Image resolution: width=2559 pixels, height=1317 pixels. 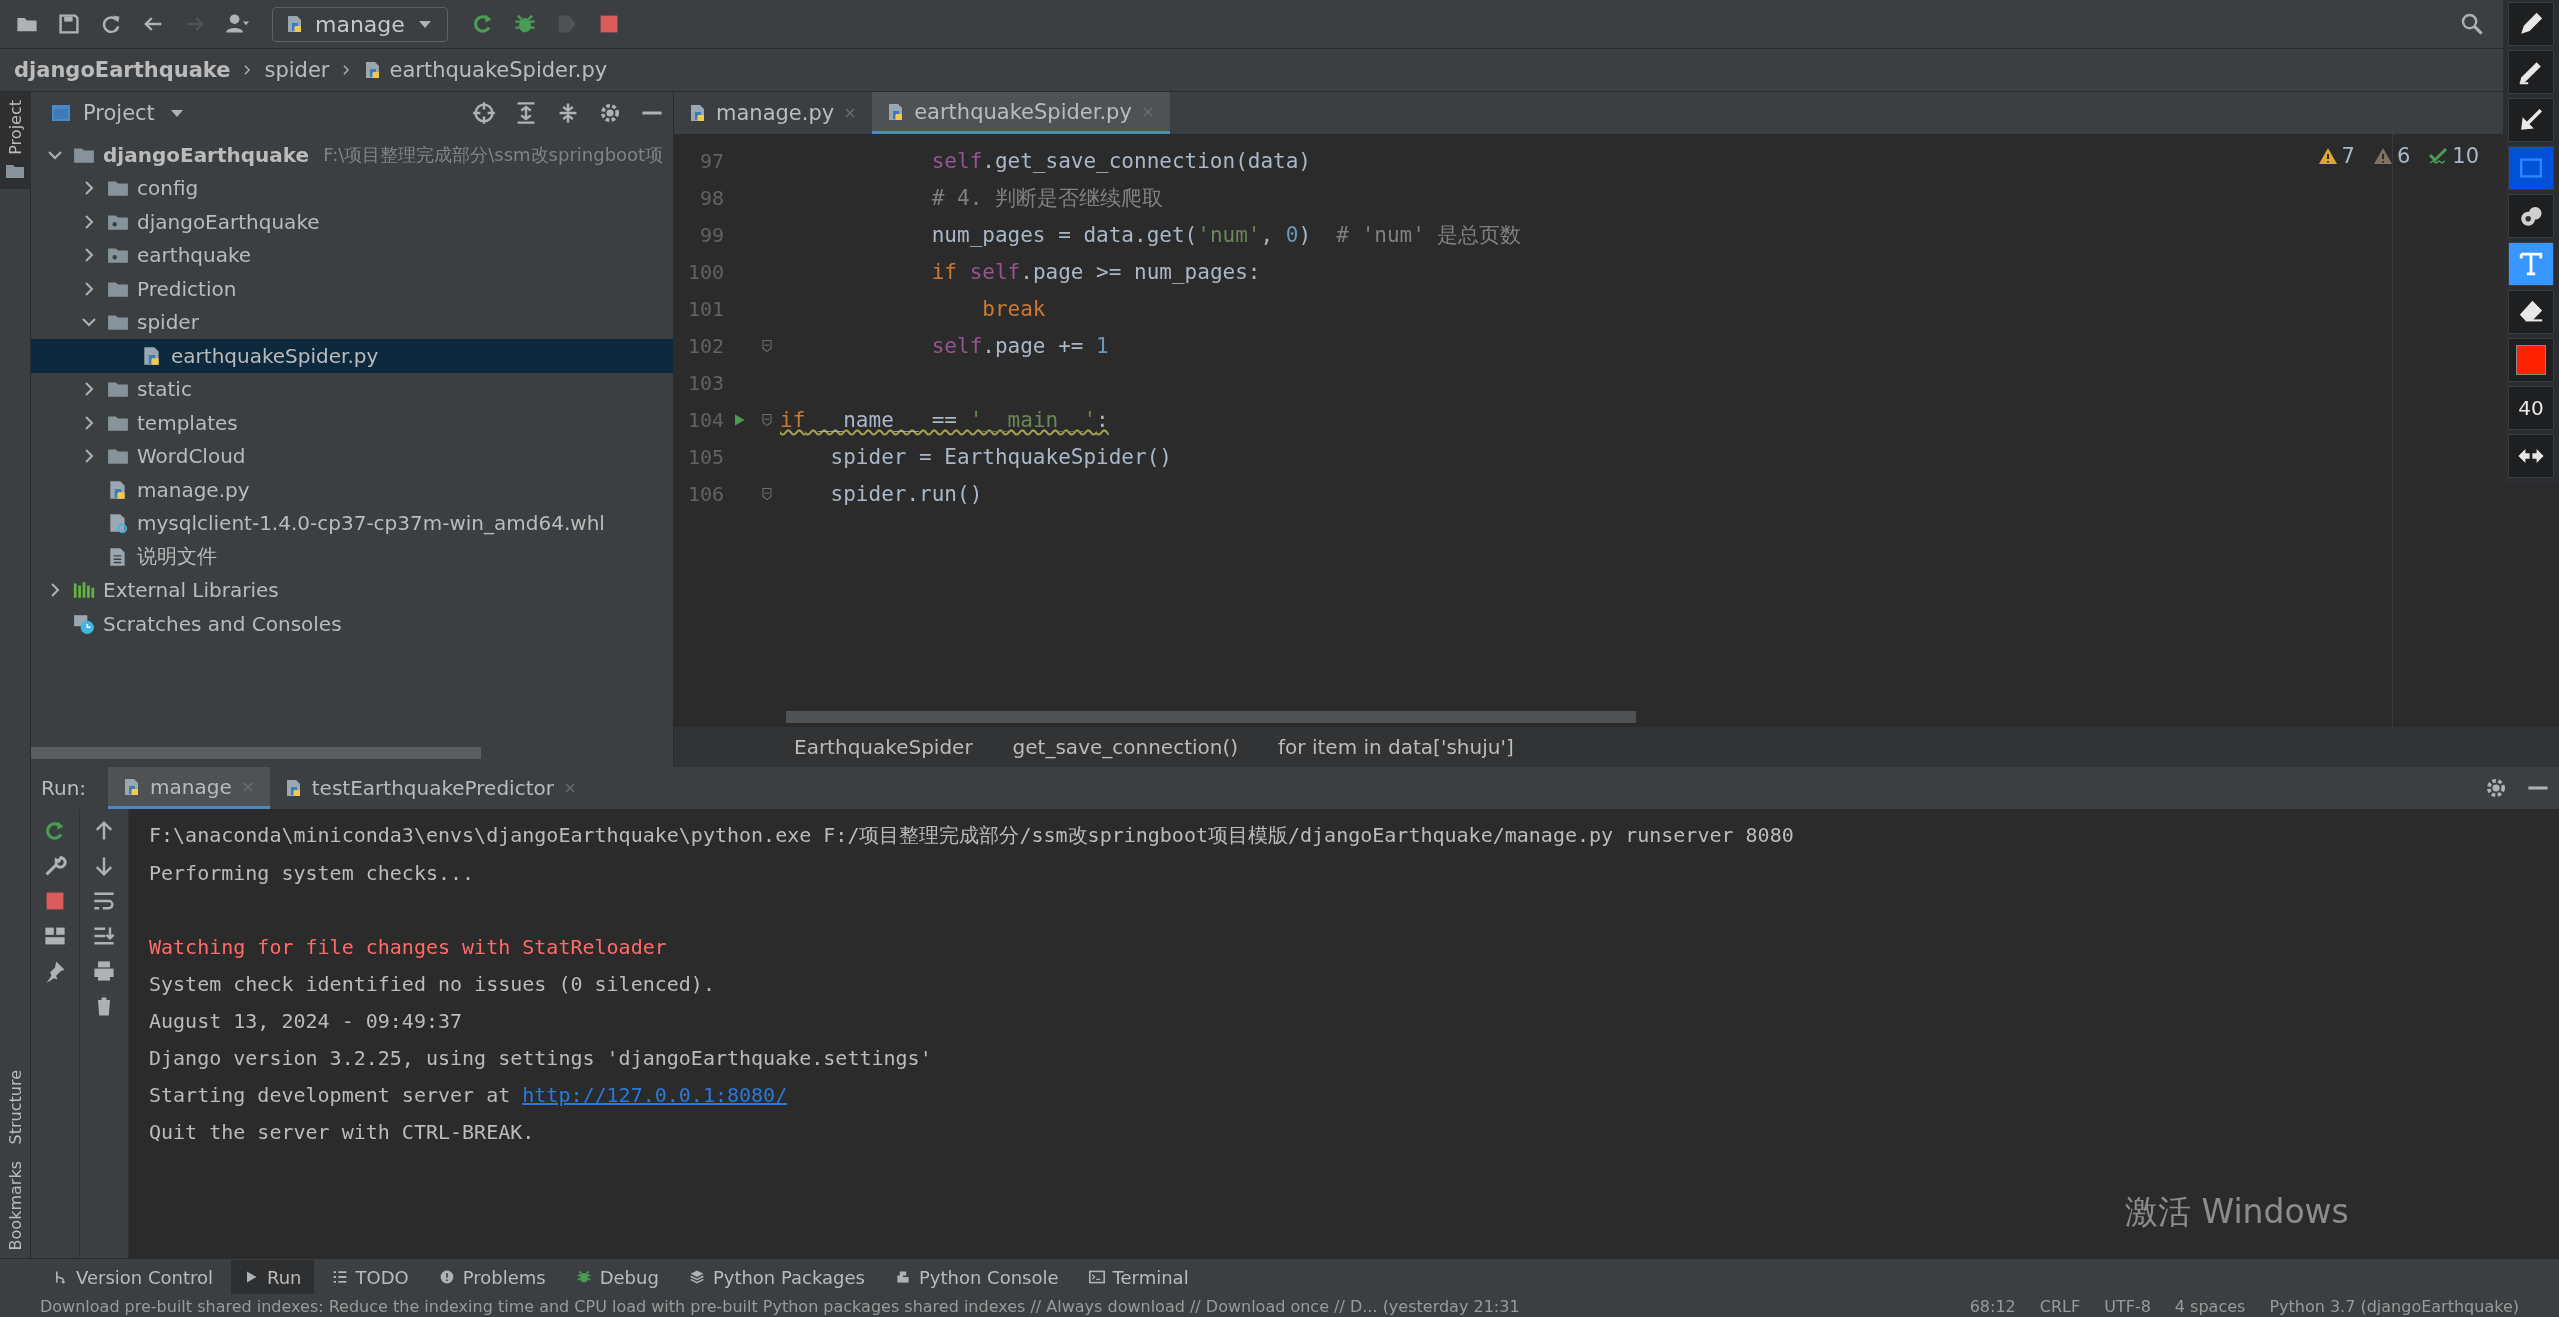 What do you see at coordinates (2210, 1306) in the screenshot?
I see `status-item: 4 spaces` at bounding box center [2210, 1306].